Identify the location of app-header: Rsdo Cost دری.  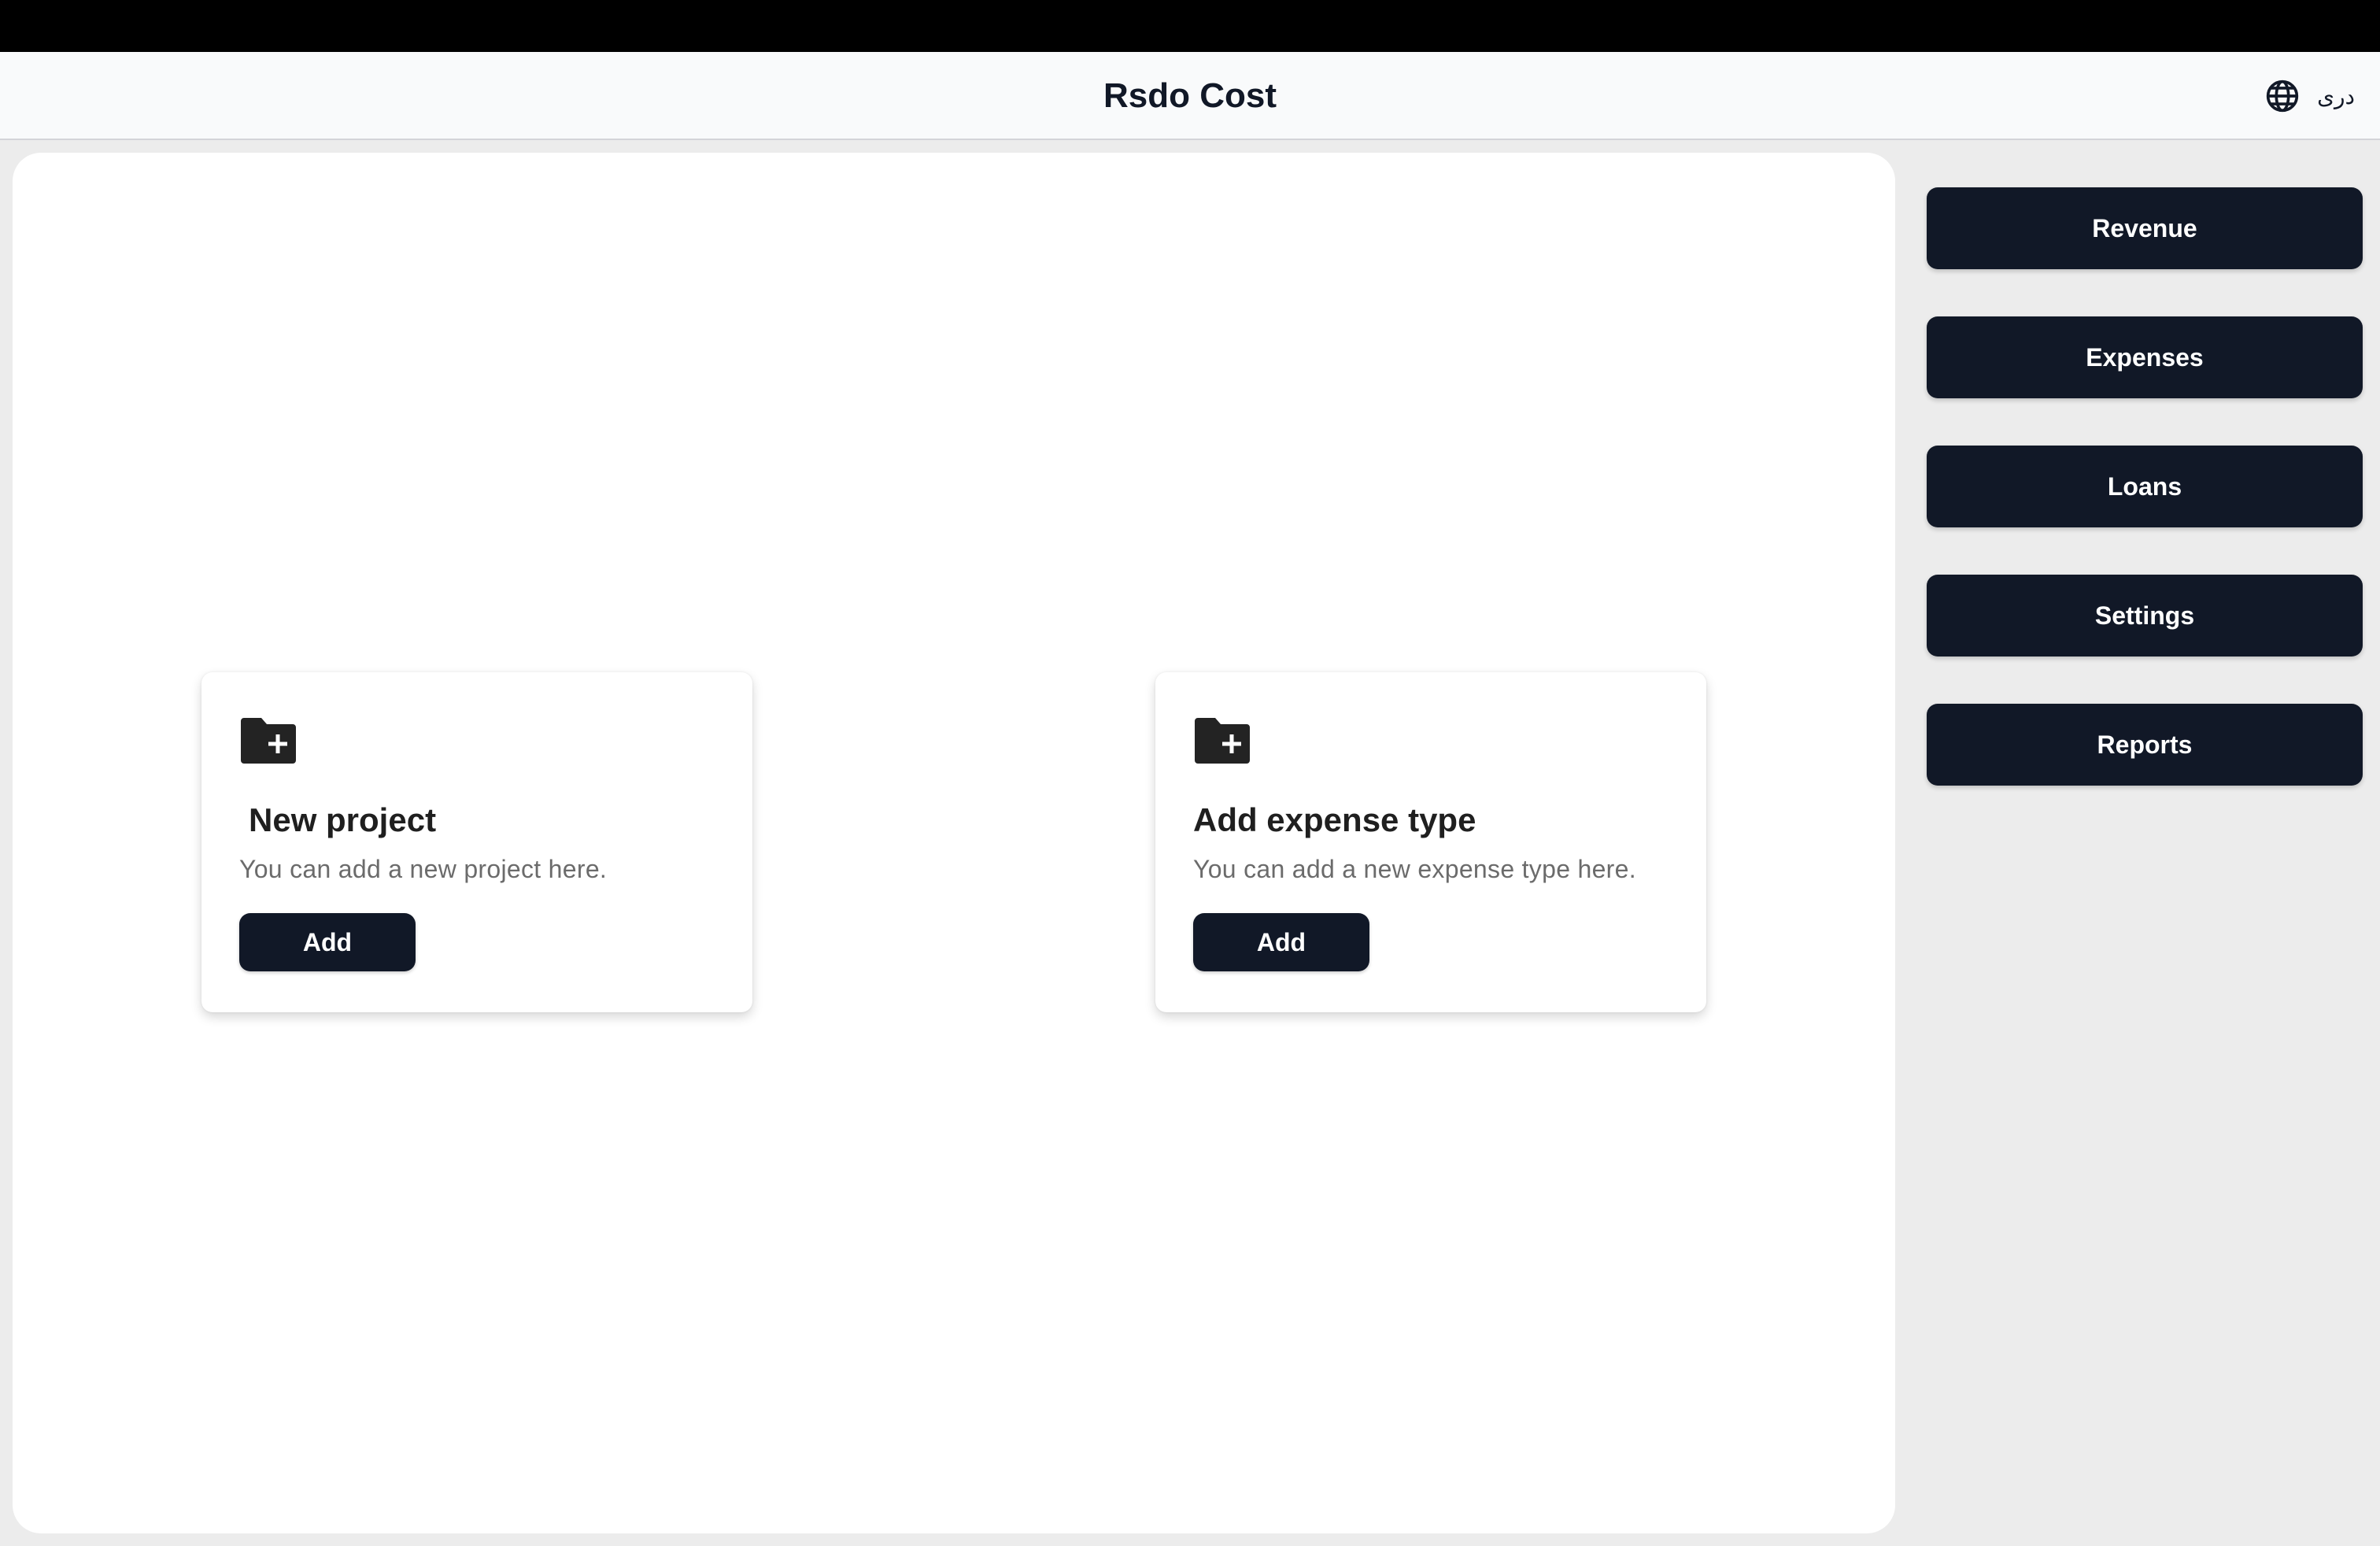
(1190, 96).